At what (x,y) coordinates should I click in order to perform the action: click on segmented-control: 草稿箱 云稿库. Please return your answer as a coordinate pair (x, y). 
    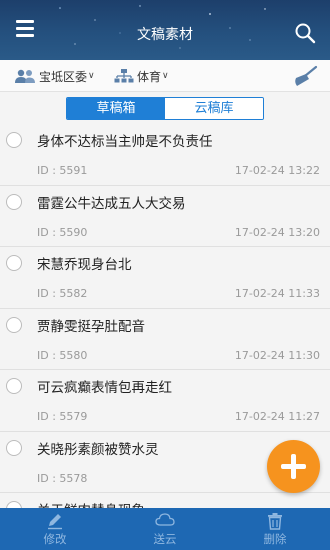
    Looking at the image, I should click on (165, 108).